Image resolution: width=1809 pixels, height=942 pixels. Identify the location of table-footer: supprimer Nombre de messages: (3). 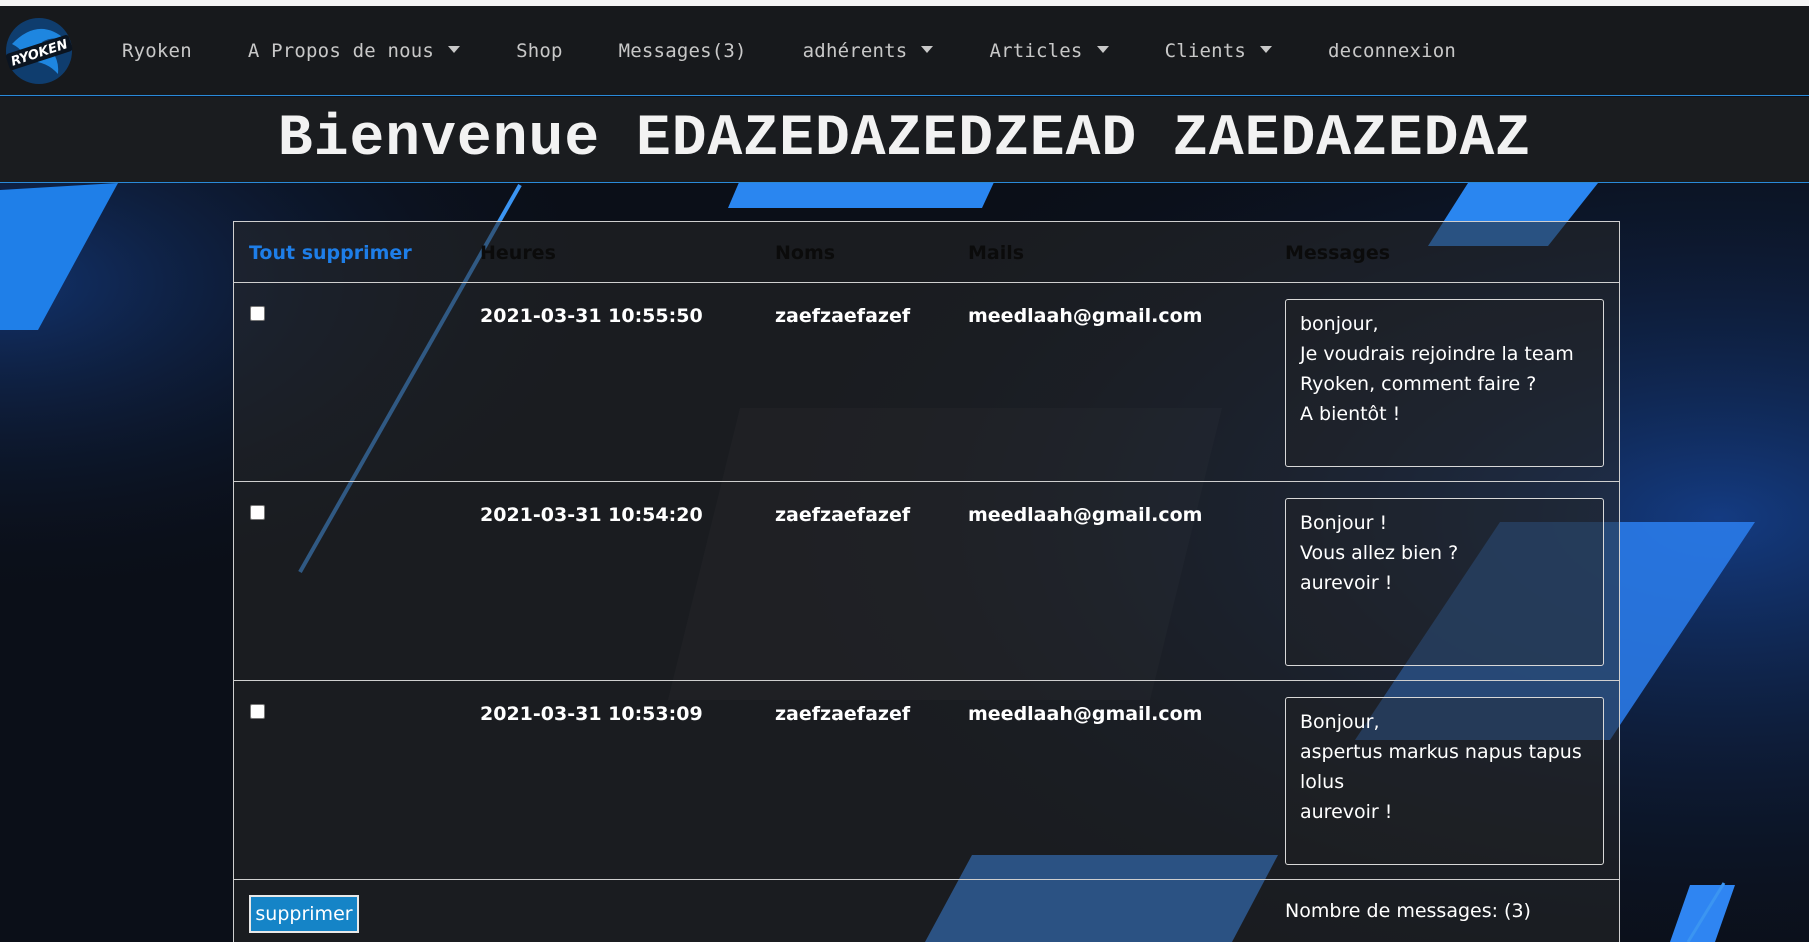
(926, 911).